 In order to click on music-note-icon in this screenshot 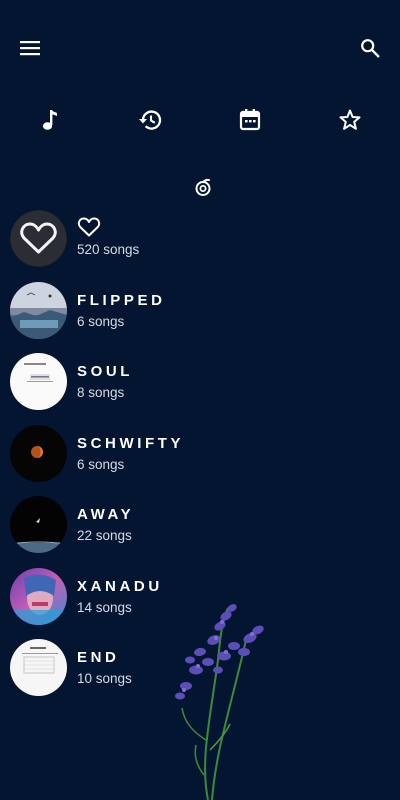, I will do `click(49, 120)`.